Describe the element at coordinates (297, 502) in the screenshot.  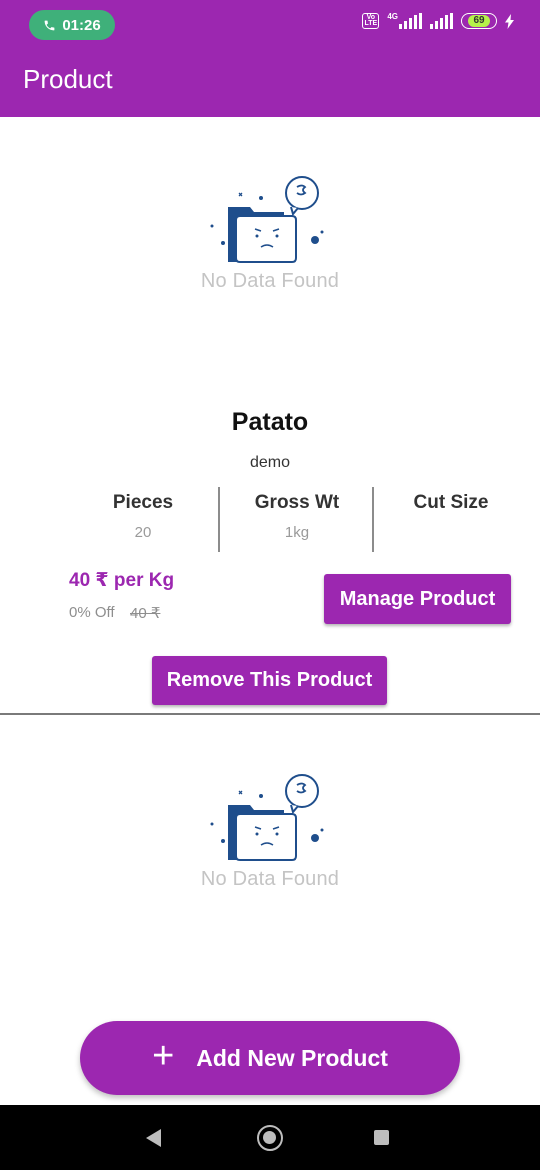
I see `spec-label: Gross Wt` at that location.